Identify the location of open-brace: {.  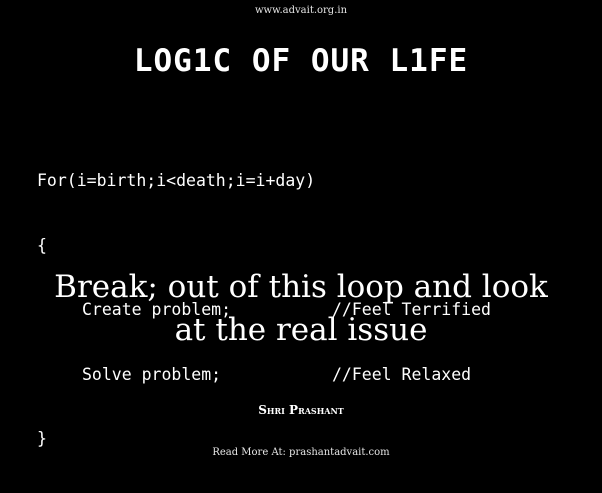
(42, 245).